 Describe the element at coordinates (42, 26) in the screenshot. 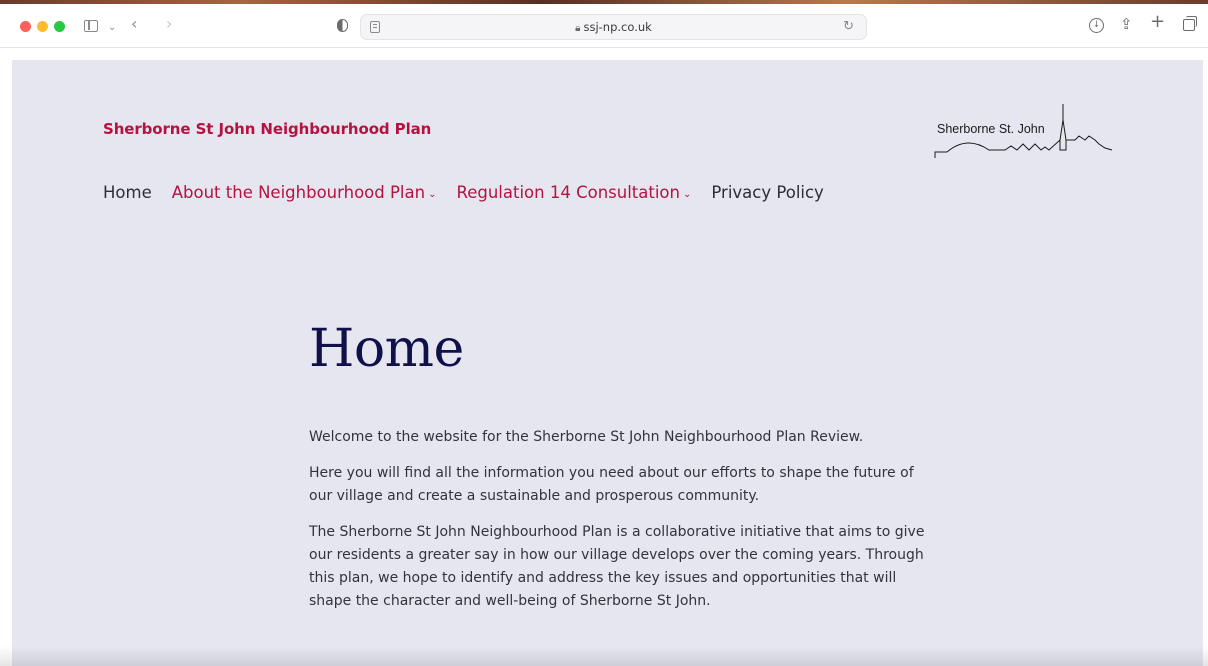

I see `minimize-window-button` at that location.